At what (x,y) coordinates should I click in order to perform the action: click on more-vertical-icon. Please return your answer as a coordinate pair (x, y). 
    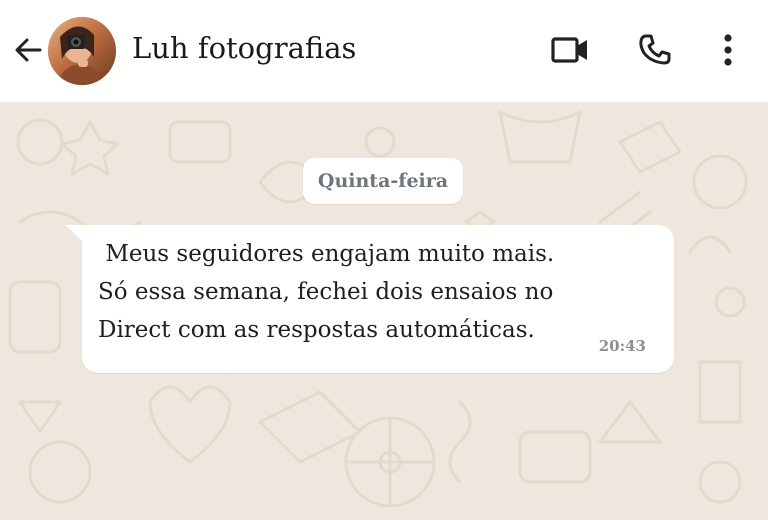
    Looking at the image, I should click on (728, 52).